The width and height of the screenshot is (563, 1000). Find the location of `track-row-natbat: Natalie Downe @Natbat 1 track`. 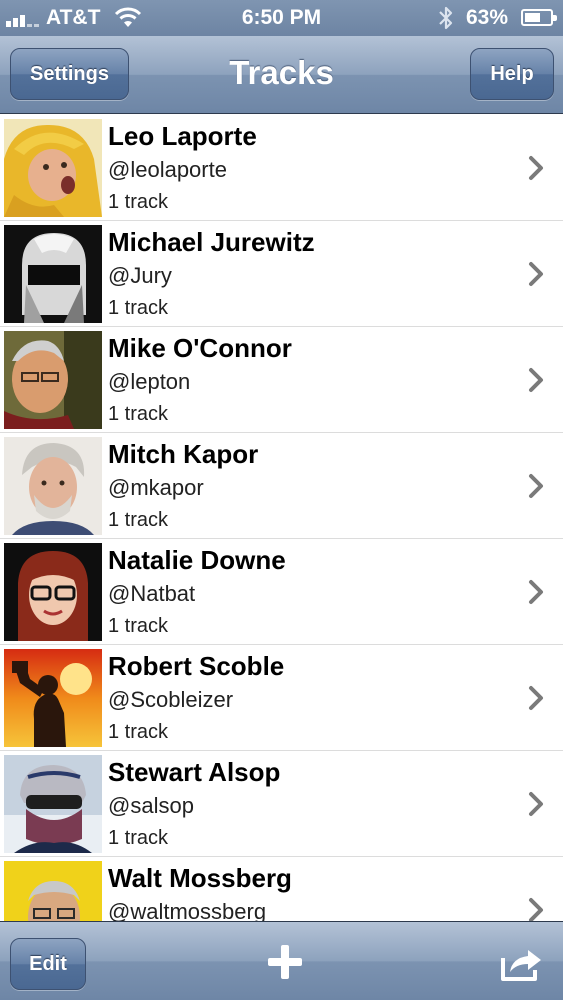

track-row-natbat: Natalie Downe @Natbat 1 track is located at coordinates (281, 592).